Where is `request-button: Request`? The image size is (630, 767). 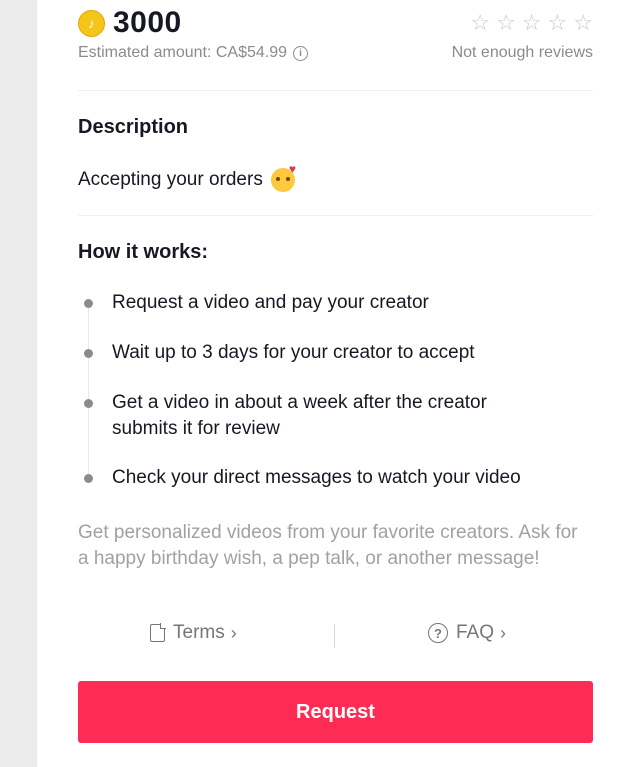 request-button: Request is located at coordinates (335, 712).